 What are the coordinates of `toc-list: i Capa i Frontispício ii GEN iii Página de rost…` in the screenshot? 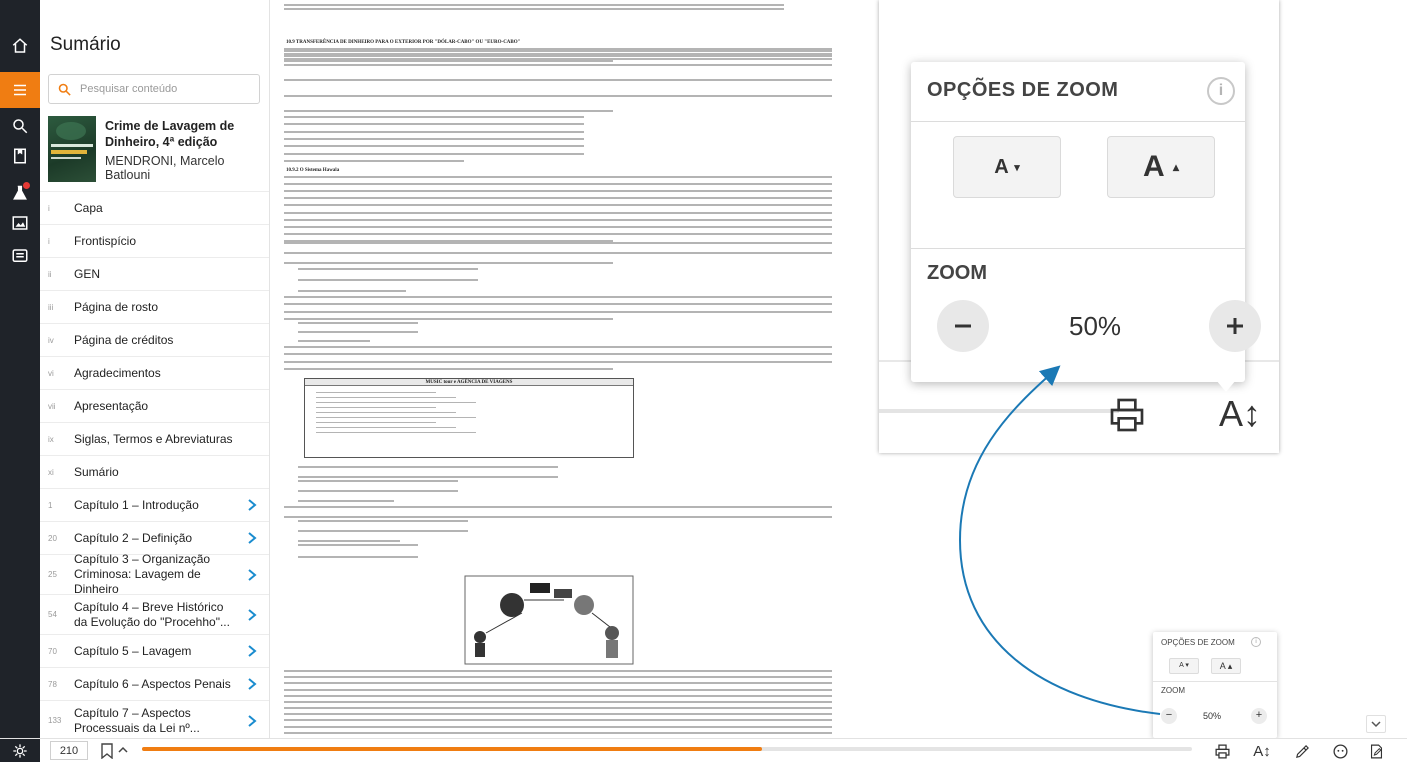 It's located at (154, 464).